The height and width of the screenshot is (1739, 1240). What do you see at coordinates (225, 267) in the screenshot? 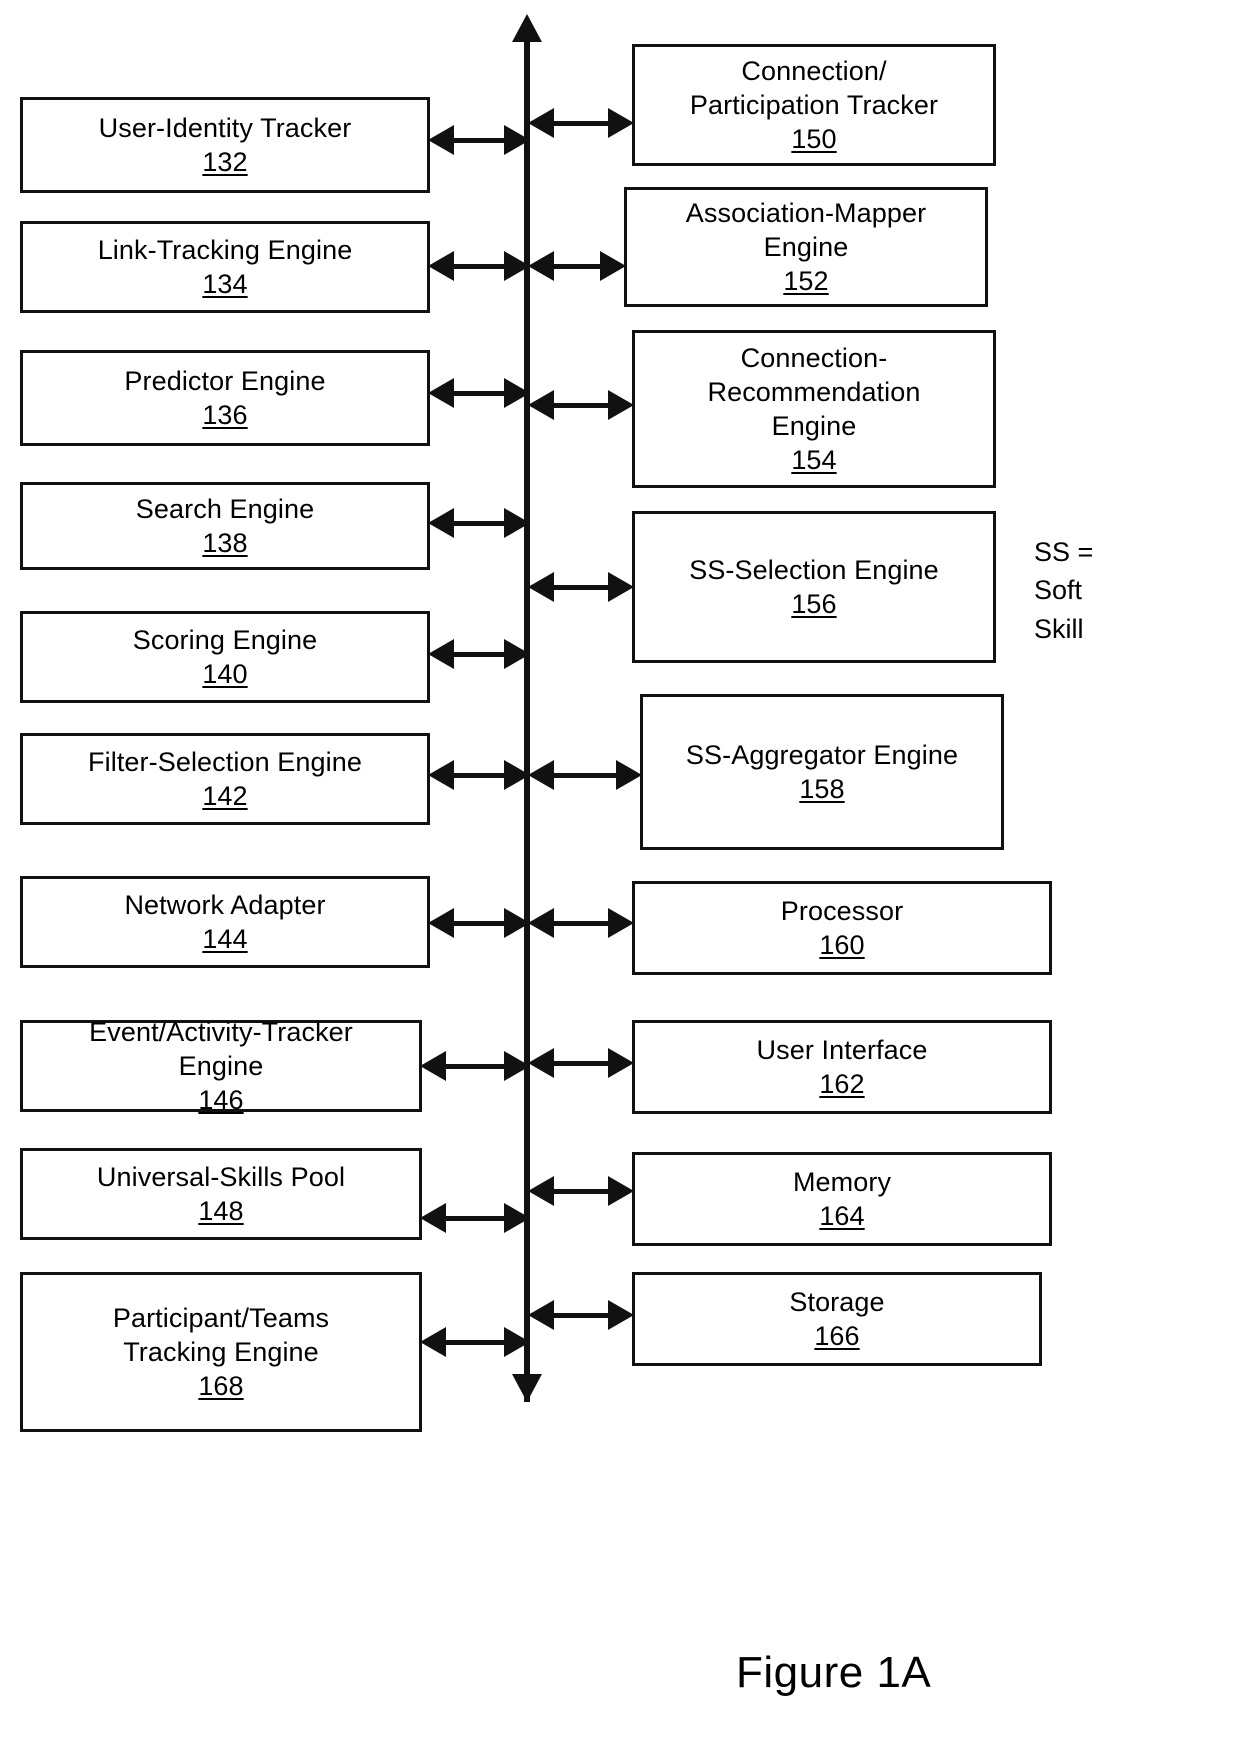
I see `block-link-tracking-engine: Link-Tracking Engine 134` at bounding box center [225, 267].